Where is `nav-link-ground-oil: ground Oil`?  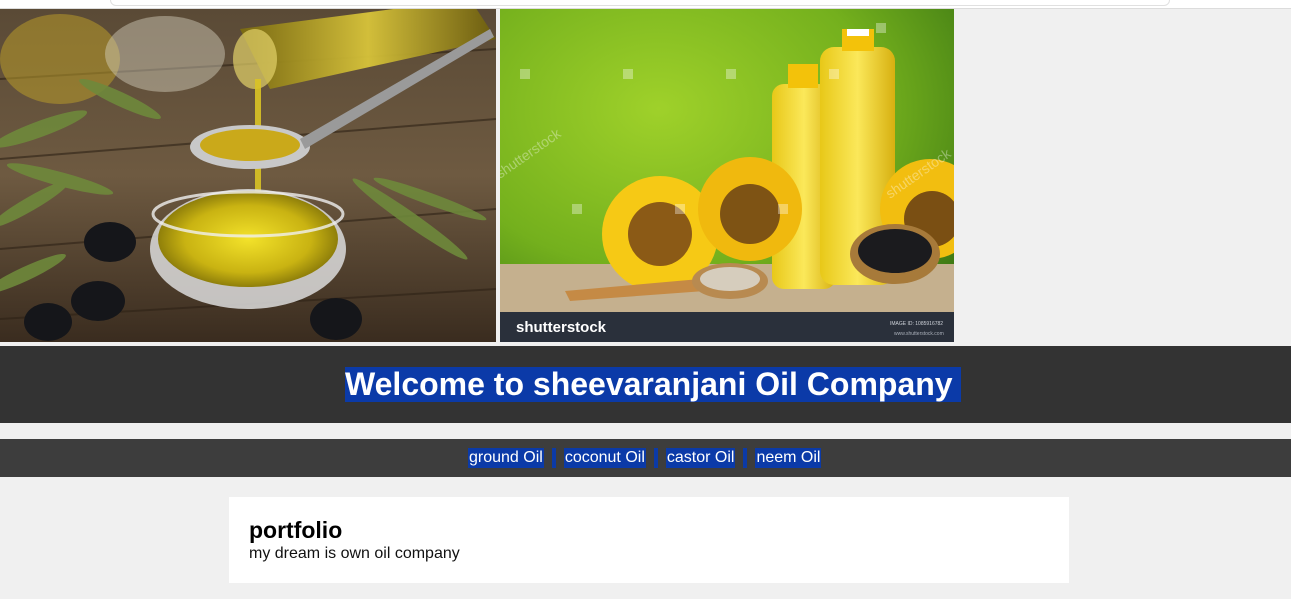
nav-link-ground-oil: ground Oil is located at coordinates (506, 458).